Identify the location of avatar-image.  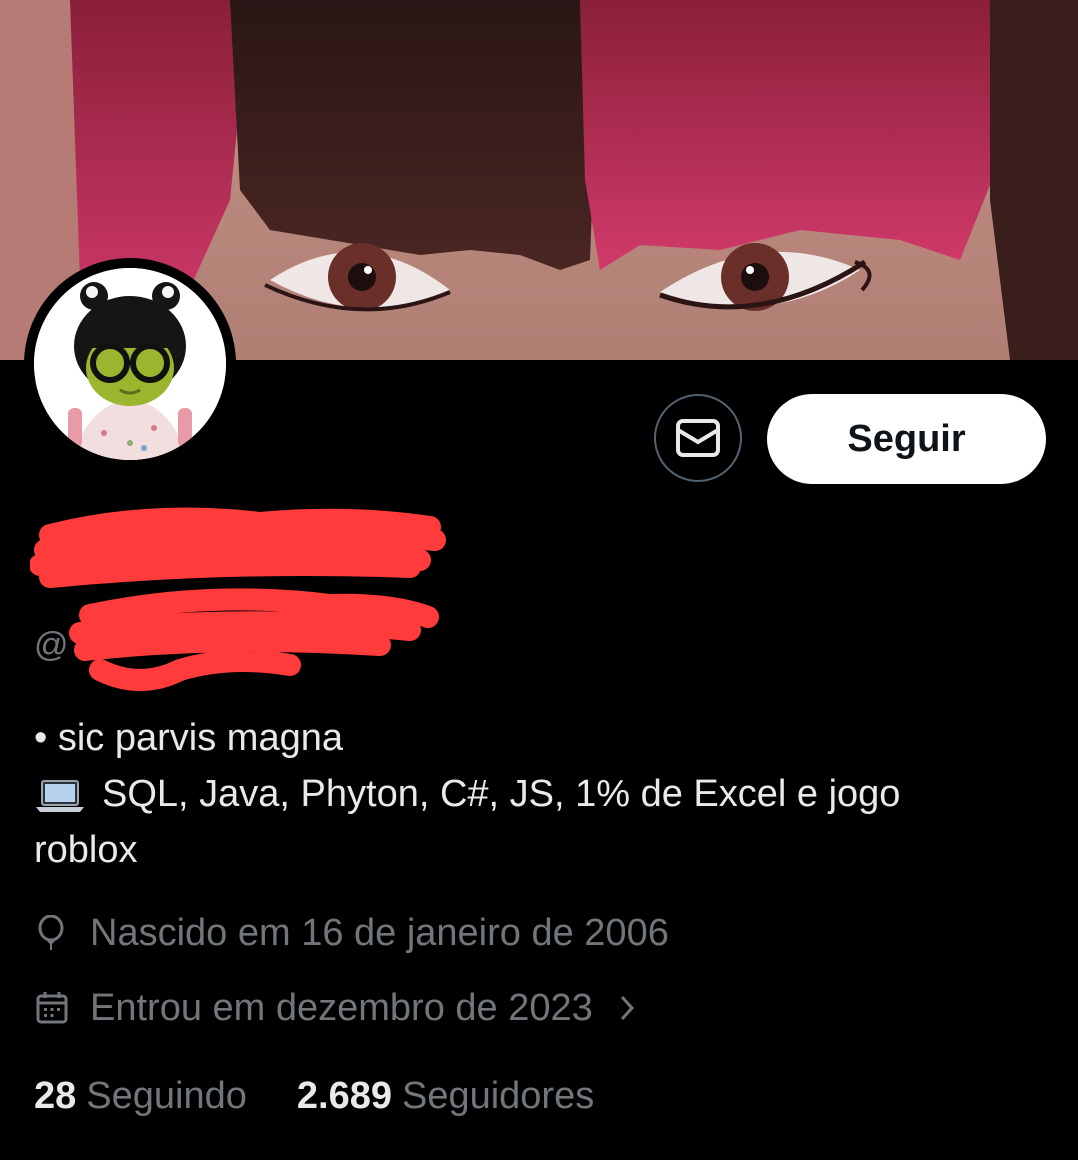
(130, 364).